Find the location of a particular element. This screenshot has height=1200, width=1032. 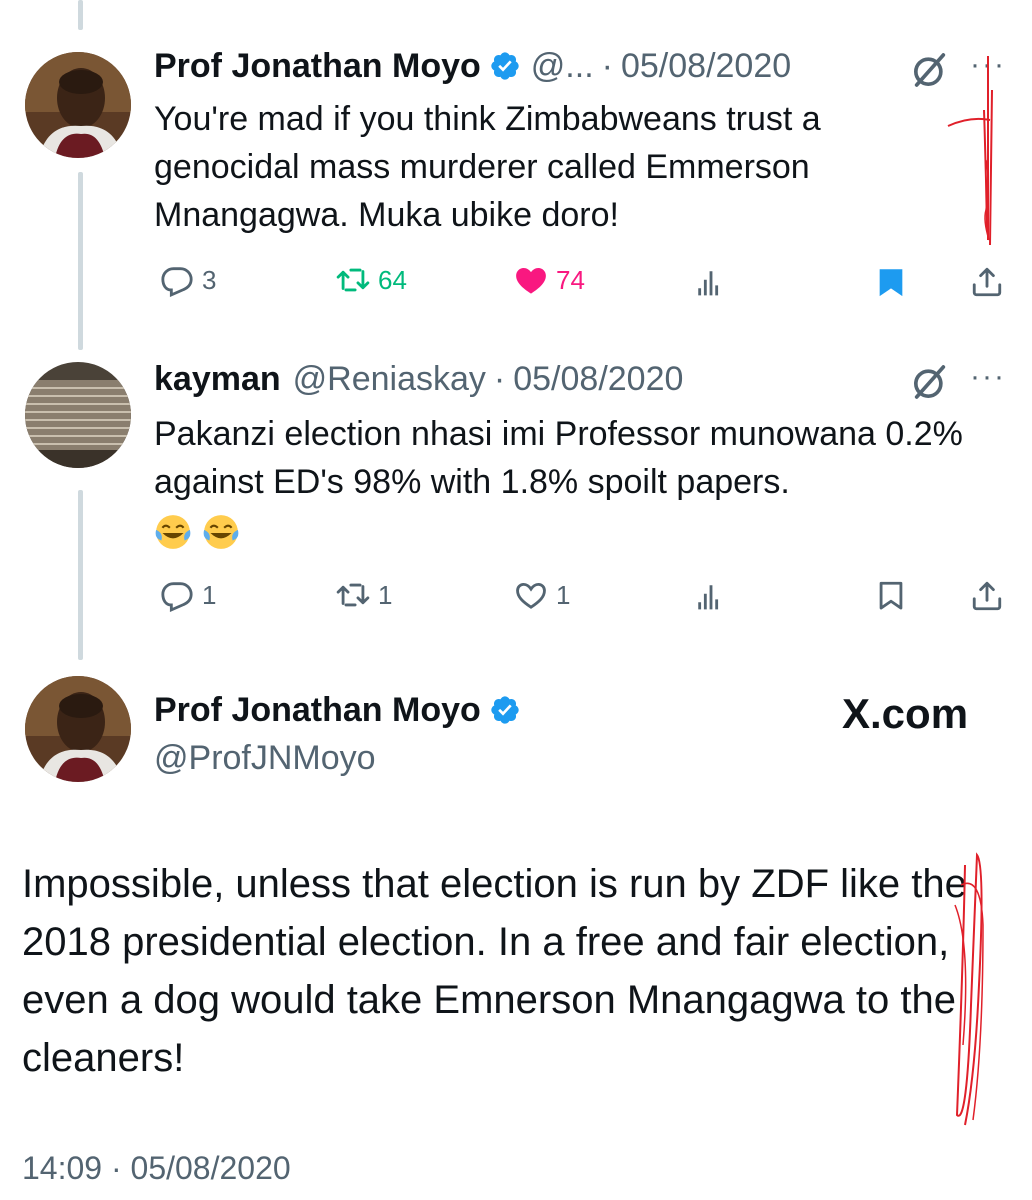

red-pen-annotation-bottom is located at coordinates (969, 989).